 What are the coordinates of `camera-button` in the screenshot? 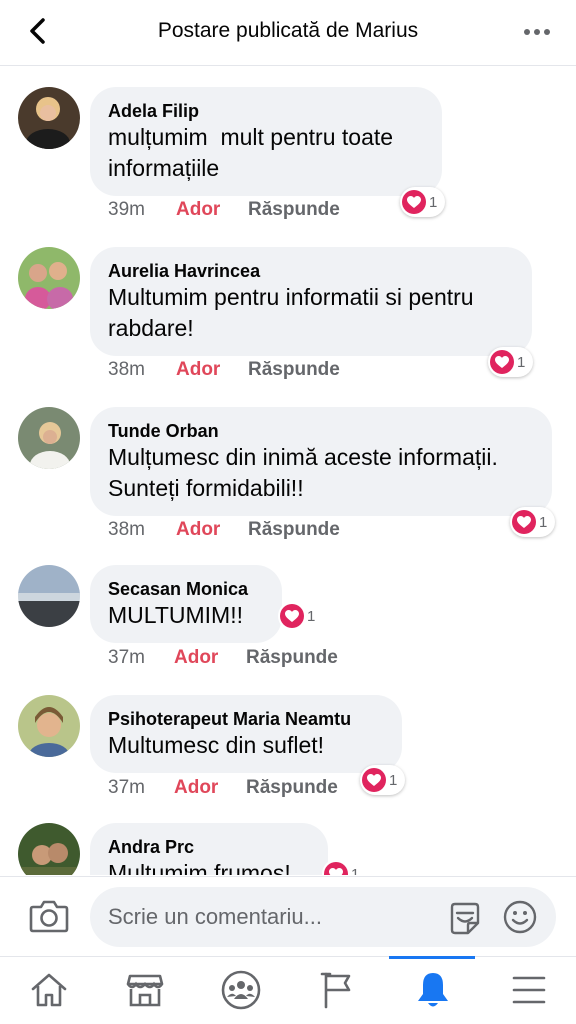 It's located at (49, 916).